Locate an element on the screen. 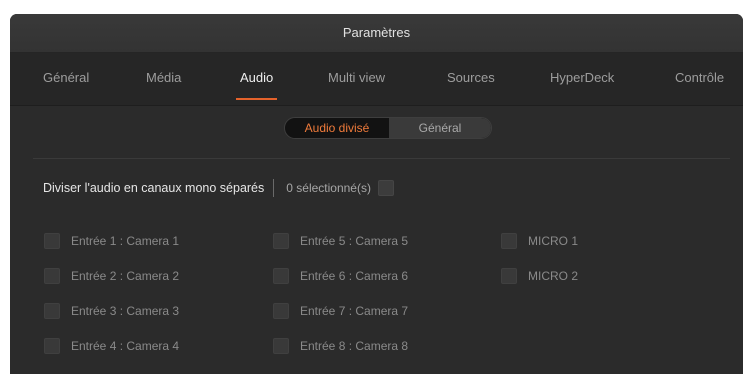 This screenshot has width=753, height=385. input-6-option: Entrée 6 : Camera 6 is located at coordinates (340, 276).